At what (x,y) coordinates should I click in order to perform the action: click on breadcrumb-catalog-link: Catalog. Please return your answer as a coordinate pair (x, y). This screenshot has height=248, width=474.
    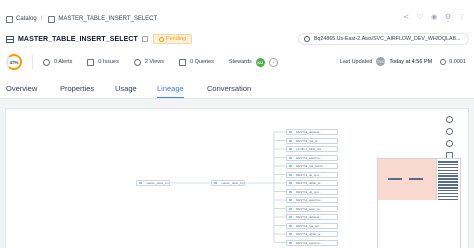
    Looking at the image, I should click on (26, 19).